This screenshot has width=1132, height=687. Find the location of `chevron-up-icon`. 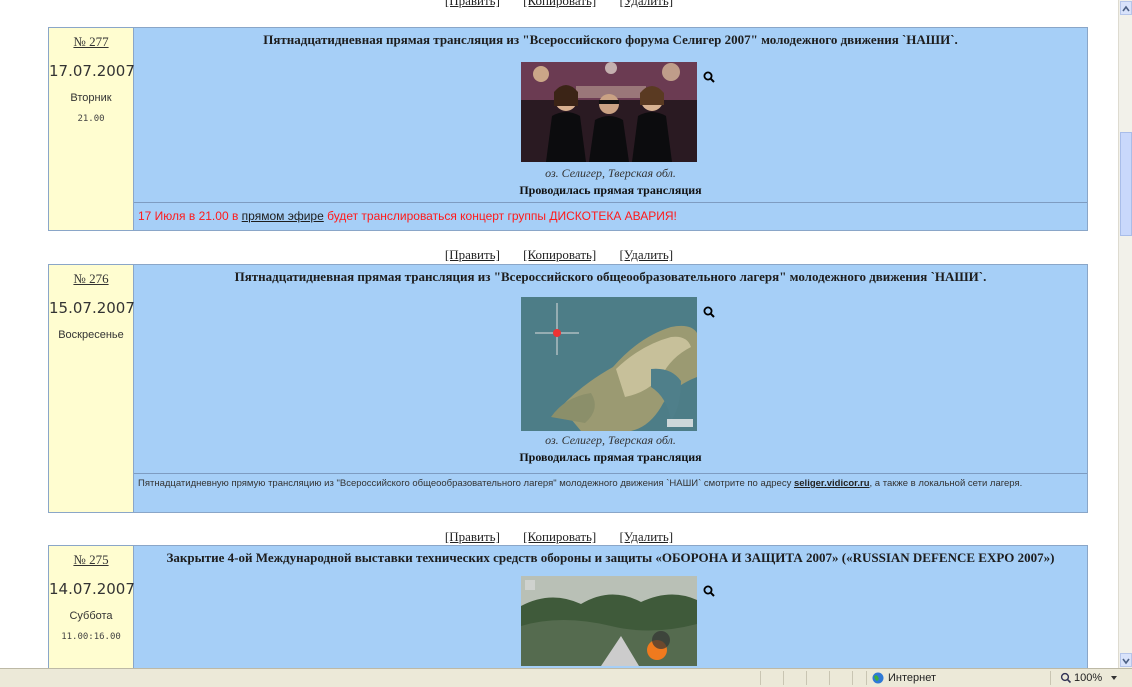

chevron-up-icon is located at coordinates (1126, 8).